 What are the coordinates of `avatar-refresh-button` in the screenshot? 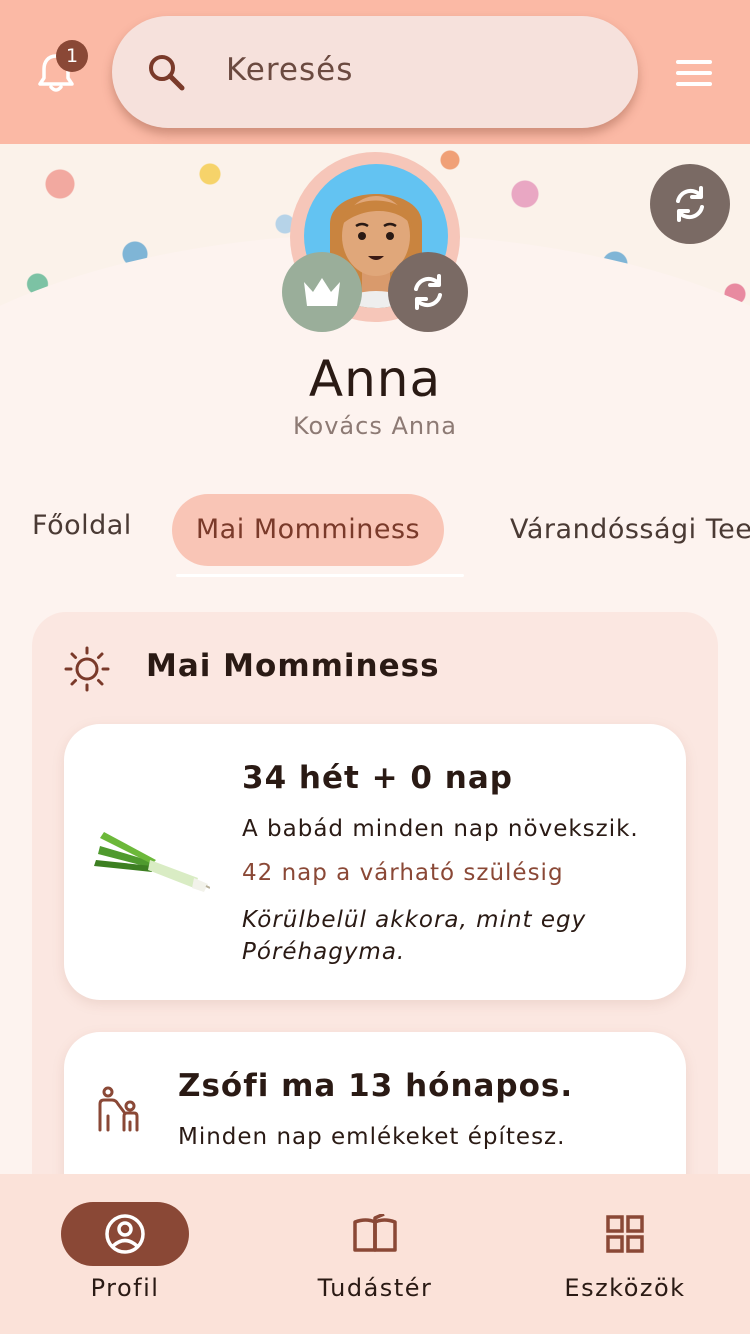 It's located at (428, 292).